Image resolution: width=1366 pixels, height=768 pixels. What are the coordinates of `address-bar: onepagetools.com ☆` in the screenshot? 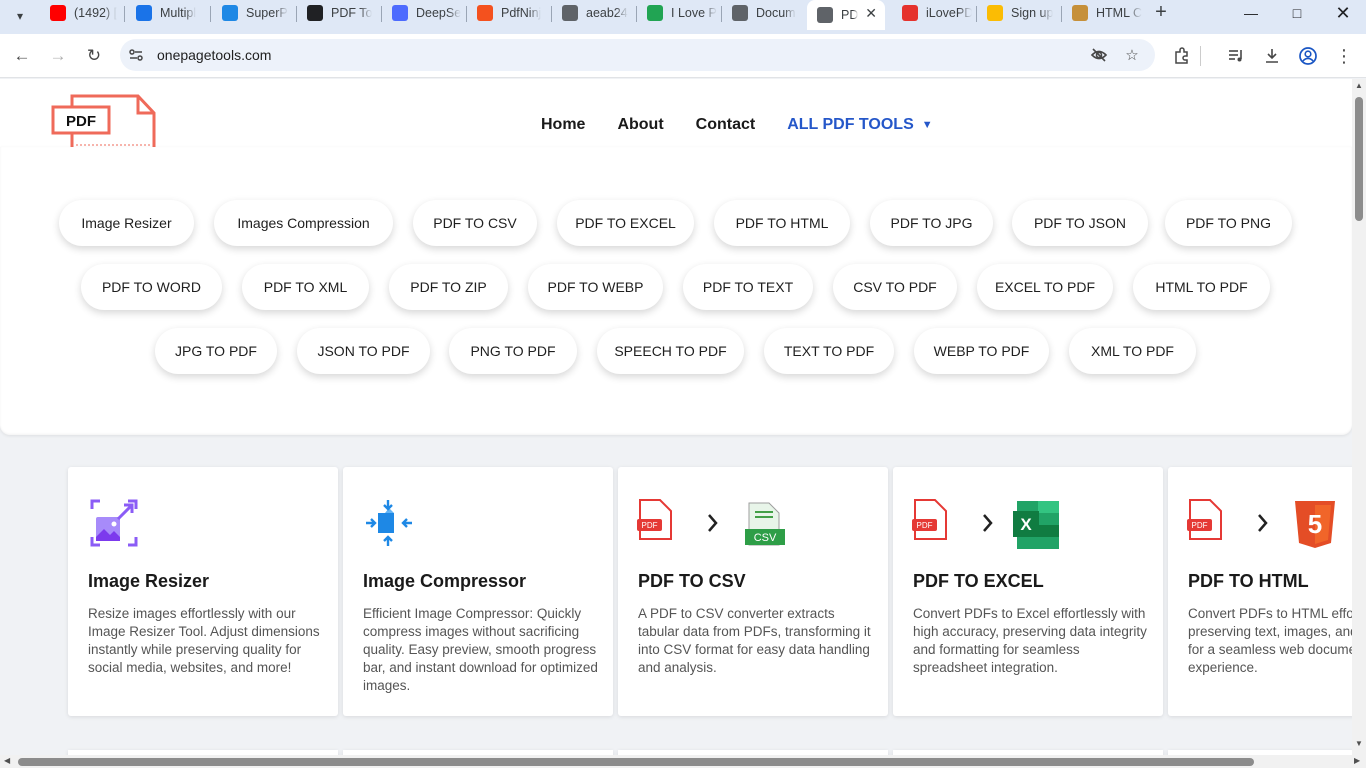 It's located at (637, 55).